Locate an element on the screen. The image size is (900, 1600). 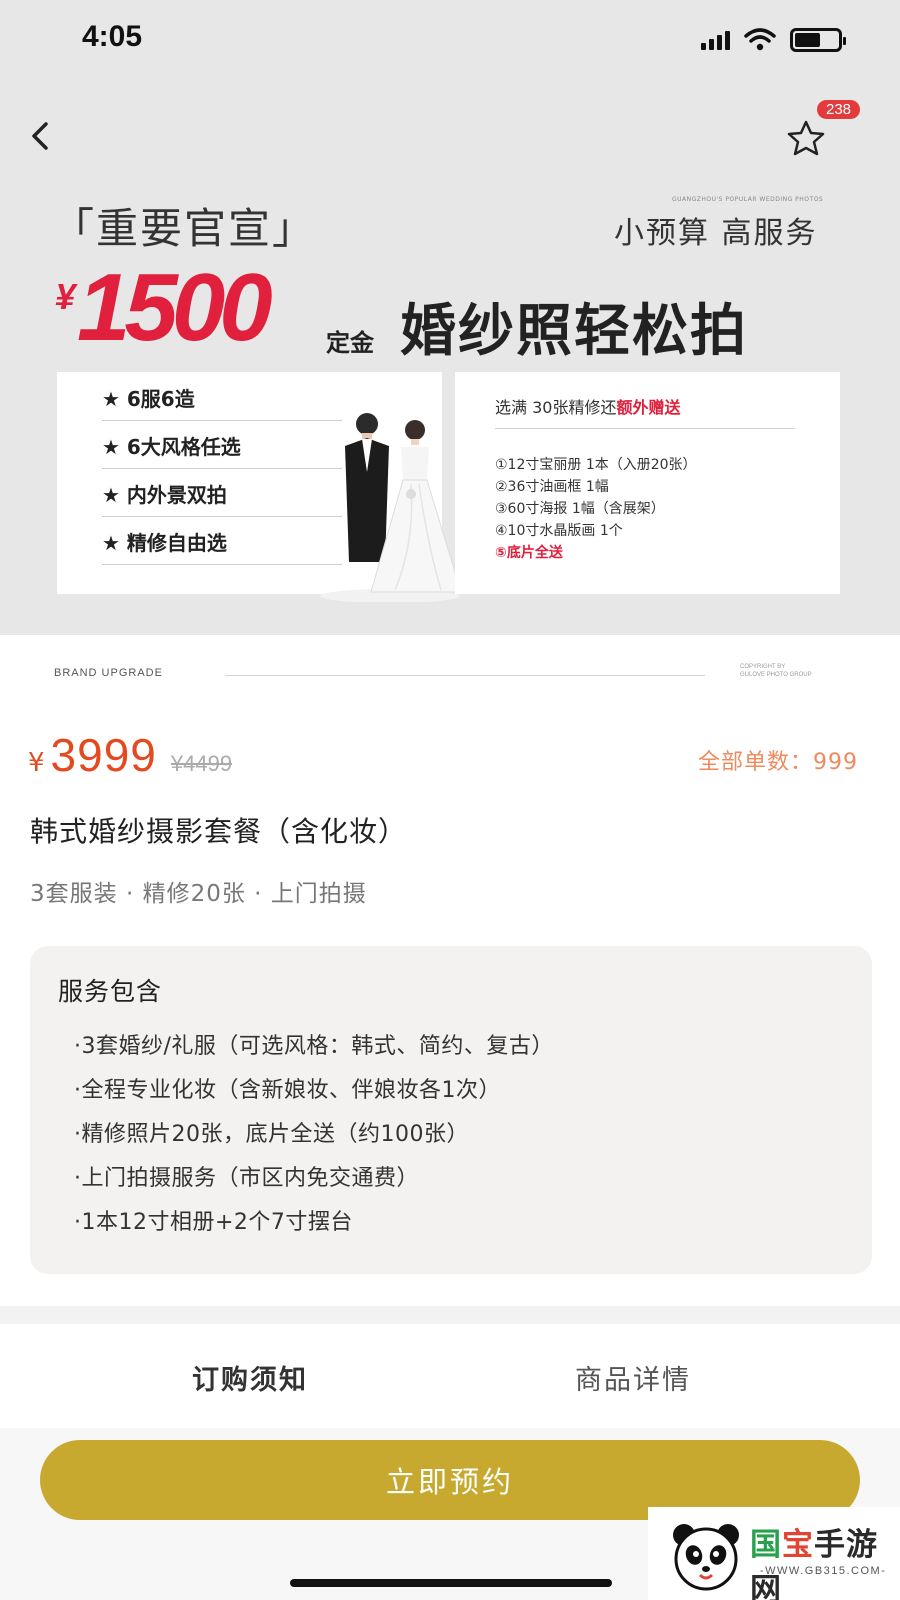
product-title: 韩式婚纱摄影套餐（含化妆） is located at coordinates (219, 831).